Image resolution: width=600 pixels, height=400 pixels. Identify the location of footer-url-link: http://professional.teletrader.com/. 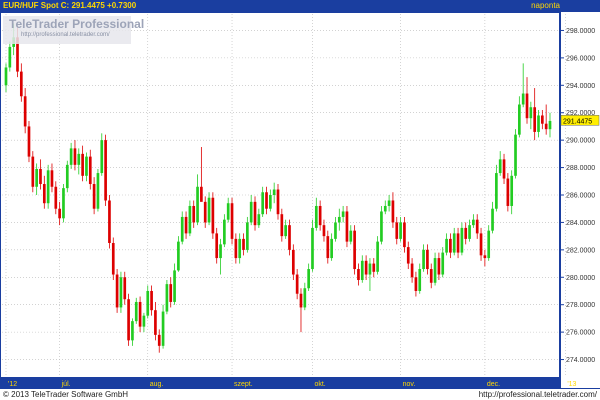
(538, 394).